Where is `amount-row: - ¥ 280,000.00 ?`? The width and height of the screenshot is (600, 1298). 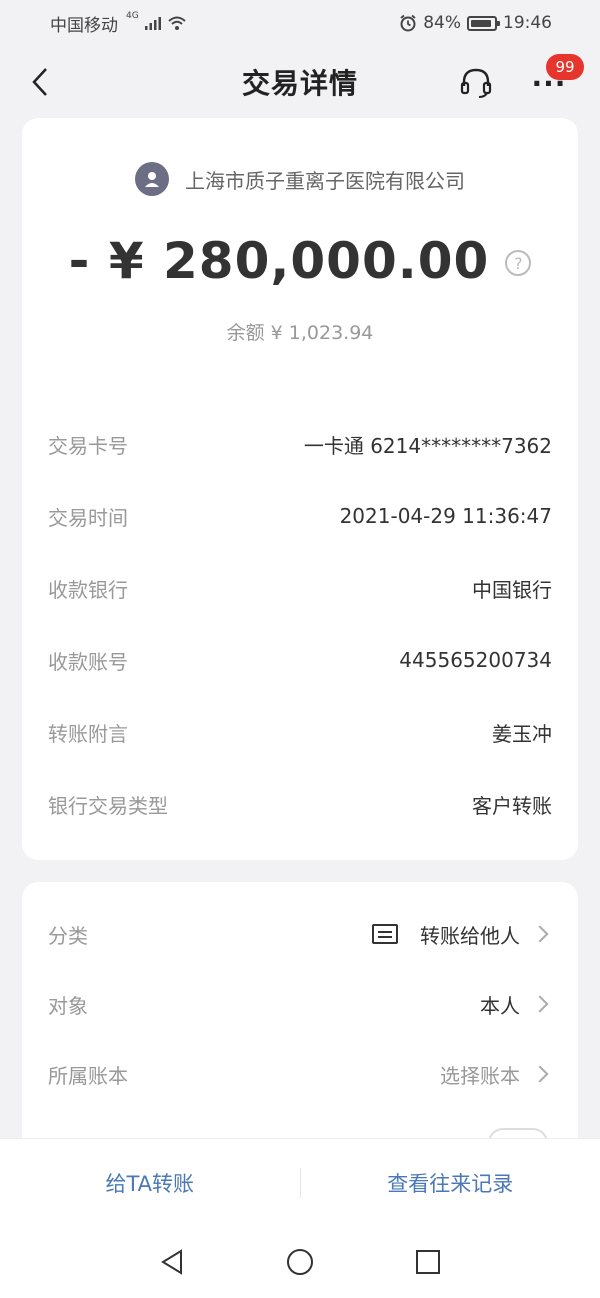
amount-row: - ¥ 280,000.00 ? is located at coordinates (300, 261).